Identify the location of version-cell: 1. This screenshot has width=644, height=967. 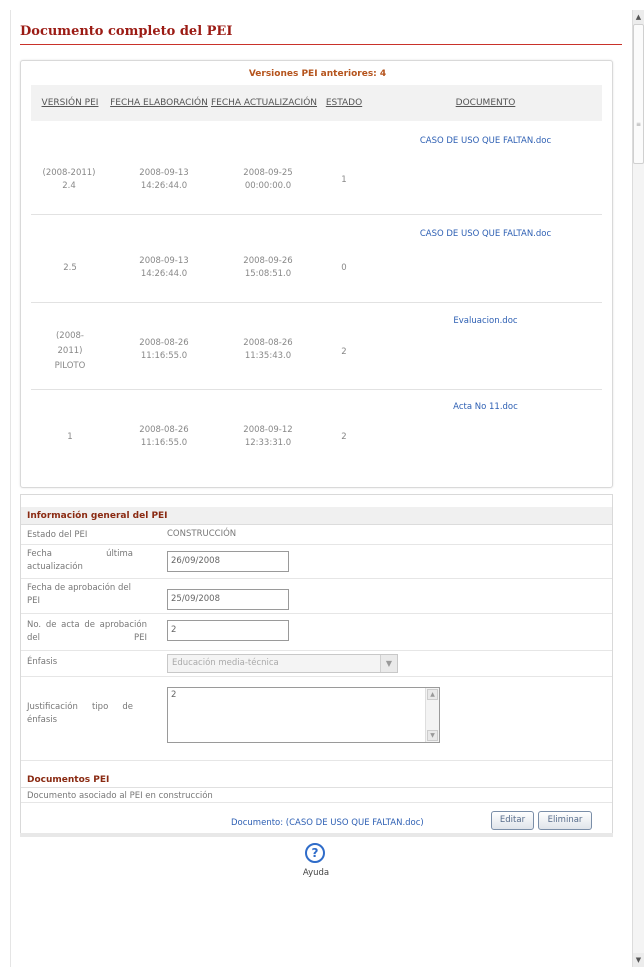
(70, 437).